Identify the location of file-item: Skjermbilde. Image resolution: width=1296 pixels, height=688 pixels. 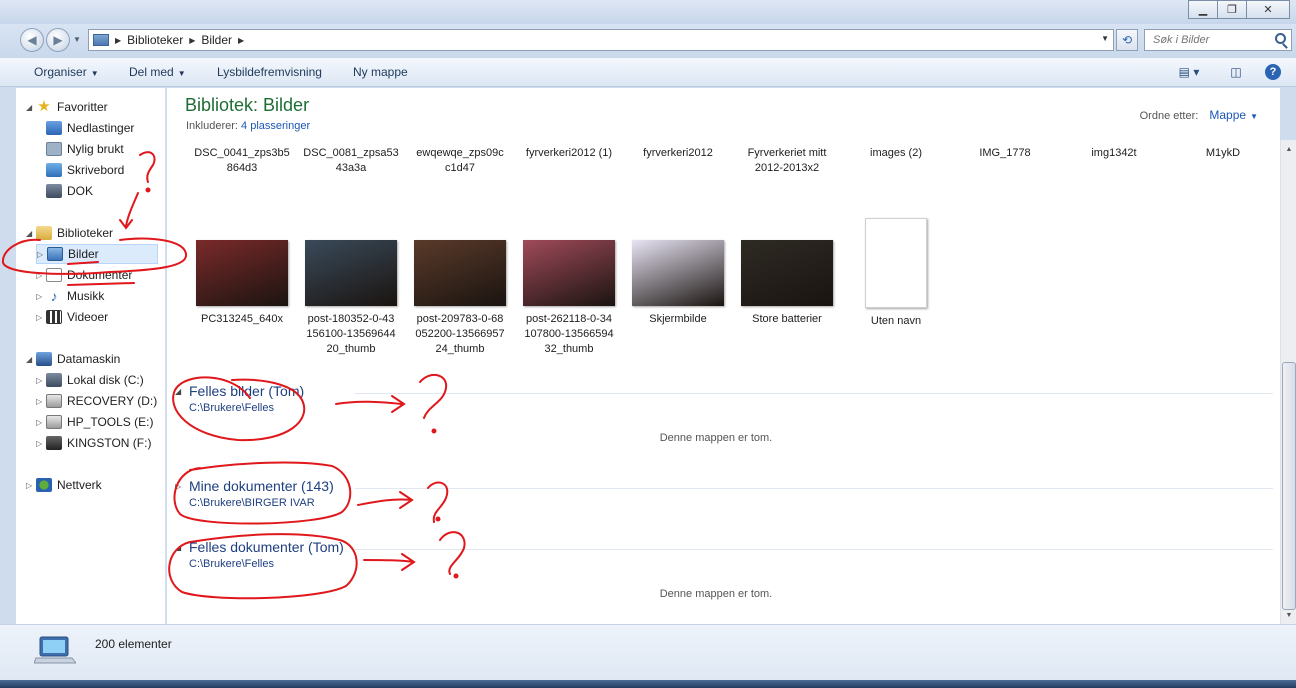
(678, 283).